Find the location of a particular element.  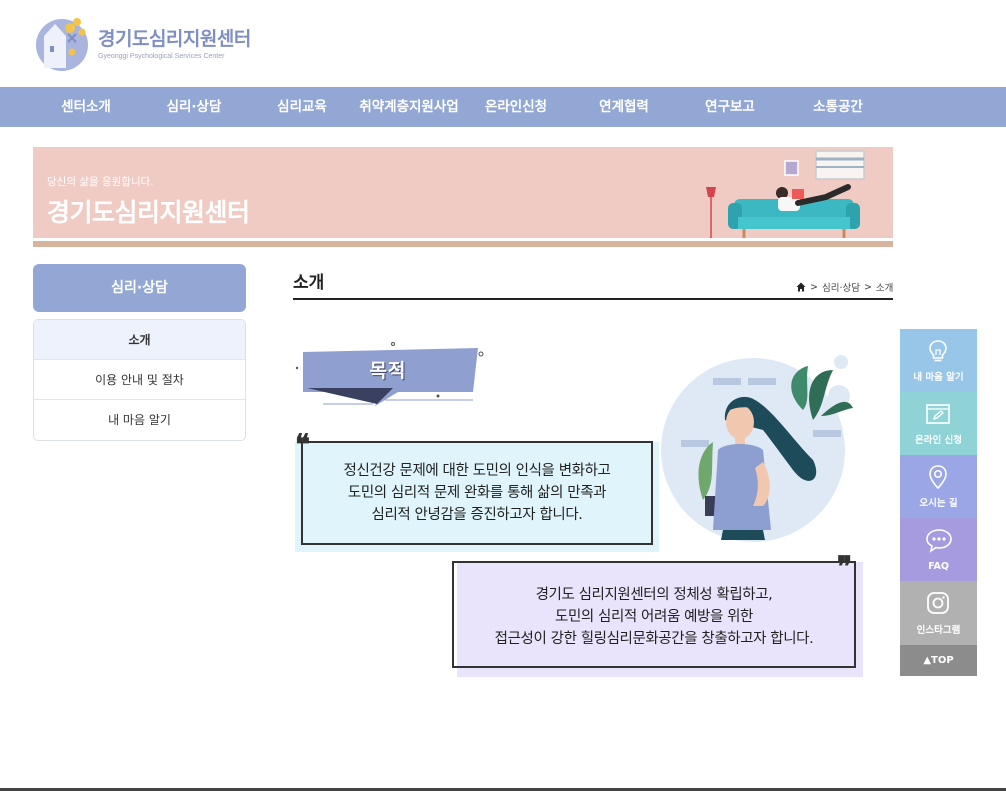

quick-item-label: 인스타그램 is located at coordinates (938, 630).